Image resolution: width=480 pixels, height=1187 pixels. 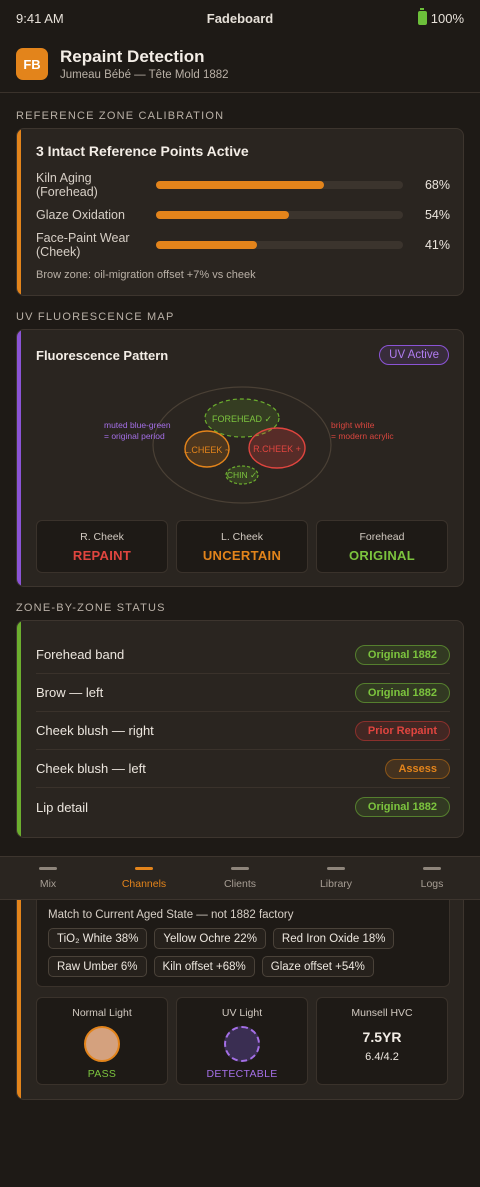 I want to click on uv-result-name: Forehead, so click(x=382, y=537).